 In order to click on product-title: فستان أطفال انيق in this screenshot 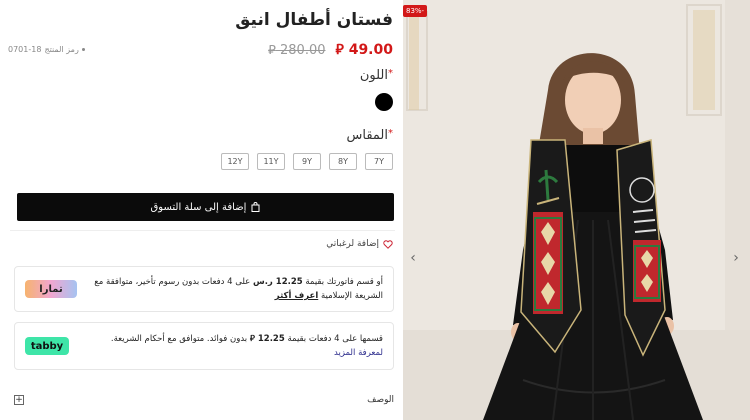, I will do `click(314, 20)`.